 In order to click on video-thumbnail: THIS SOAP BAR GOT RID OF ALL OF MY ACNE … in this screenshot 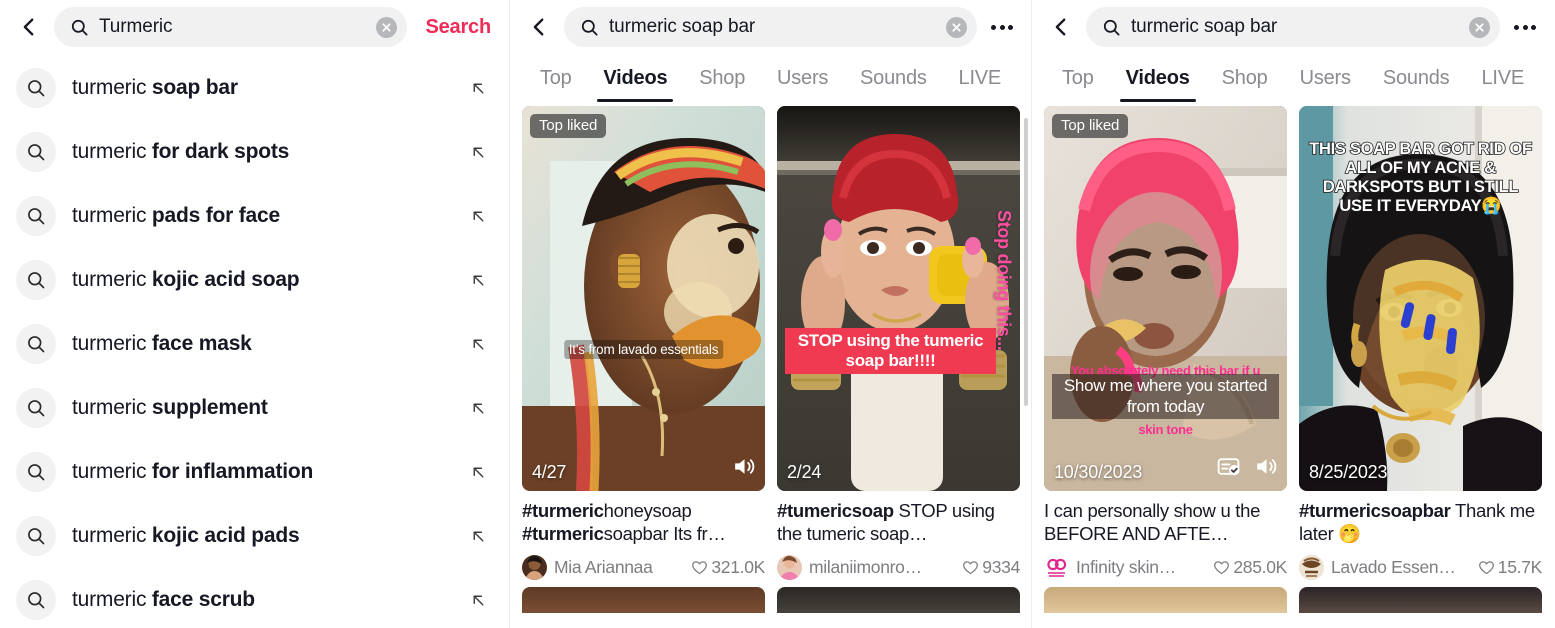, I will do `click(1420, 298)`.